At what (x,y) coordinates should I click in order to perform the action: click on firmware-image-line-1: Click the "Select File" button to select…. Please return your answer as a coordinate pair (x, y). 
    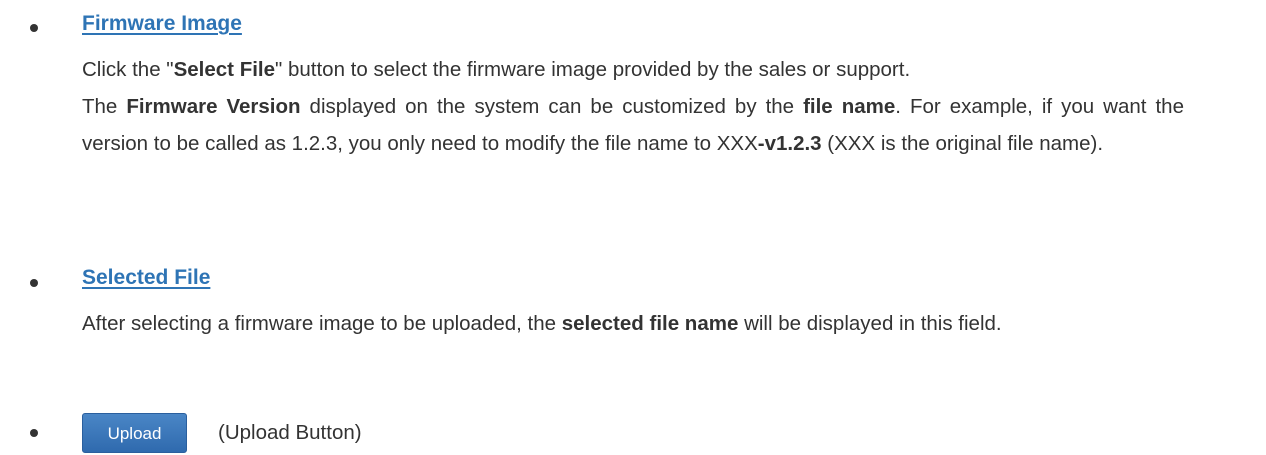
    Looking at the image, I should click on (633, 69).